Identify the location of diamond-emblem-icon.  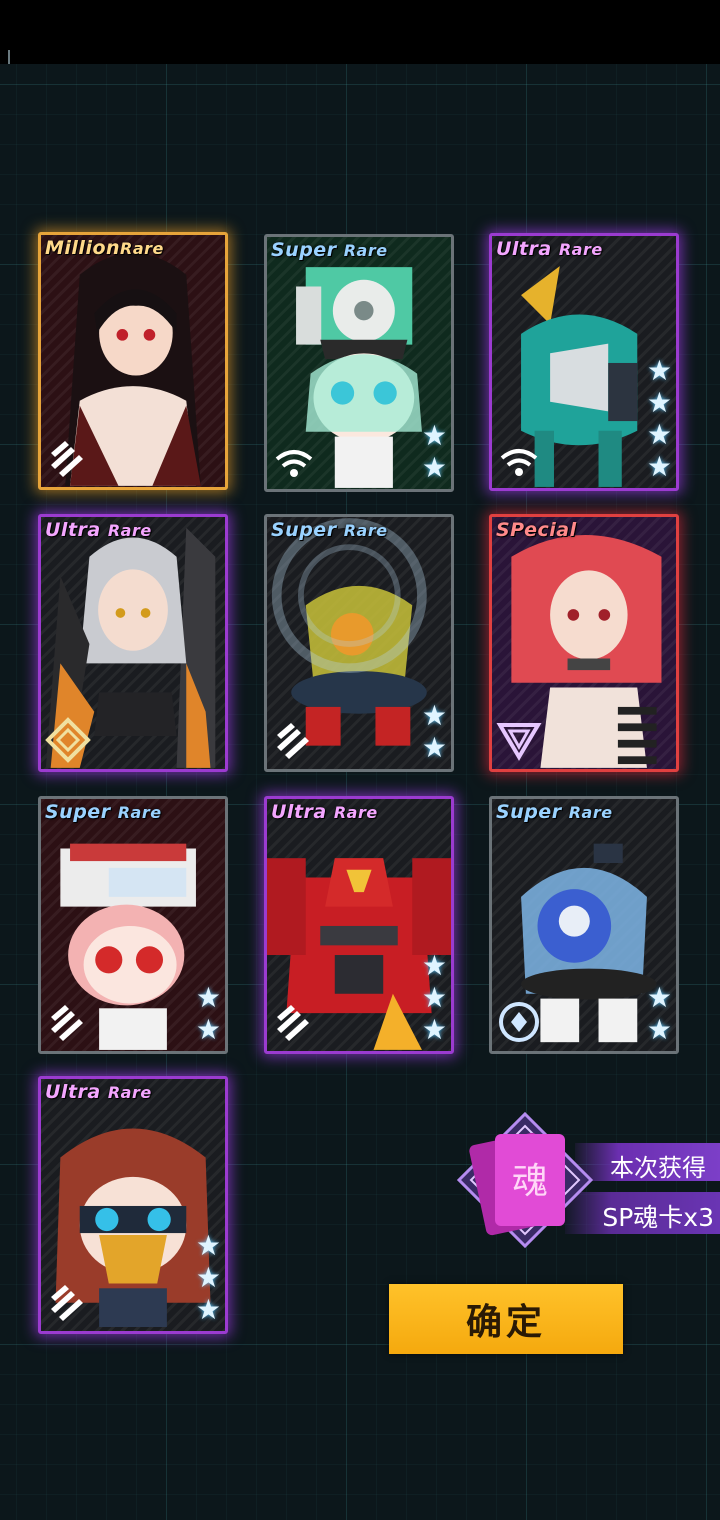
(68, 740).